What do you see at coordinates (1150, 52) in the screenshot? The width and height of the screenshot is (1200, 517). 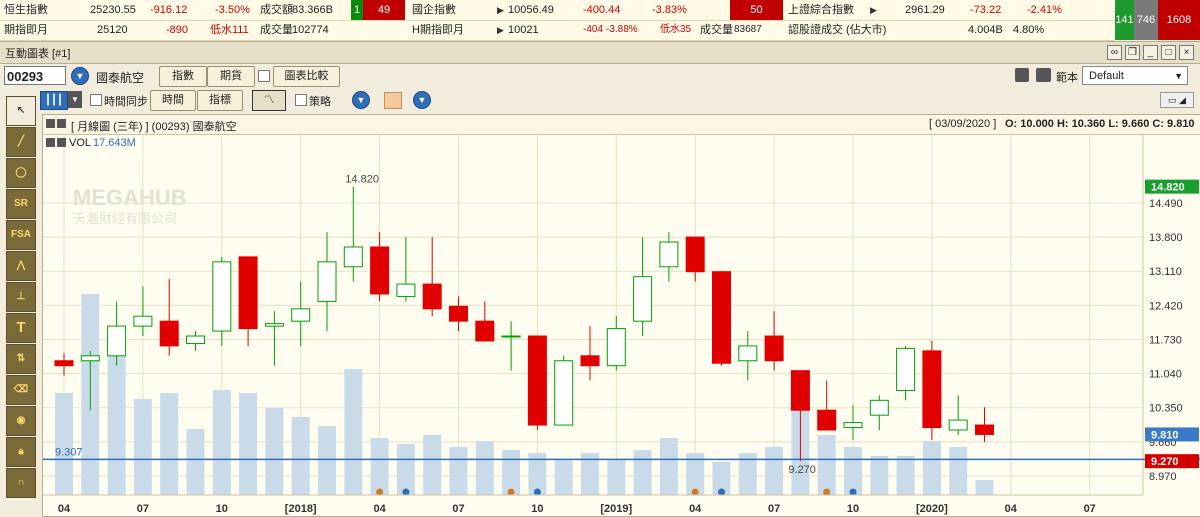 I see `minimize-button: _` at bounding box center [1150, 52].